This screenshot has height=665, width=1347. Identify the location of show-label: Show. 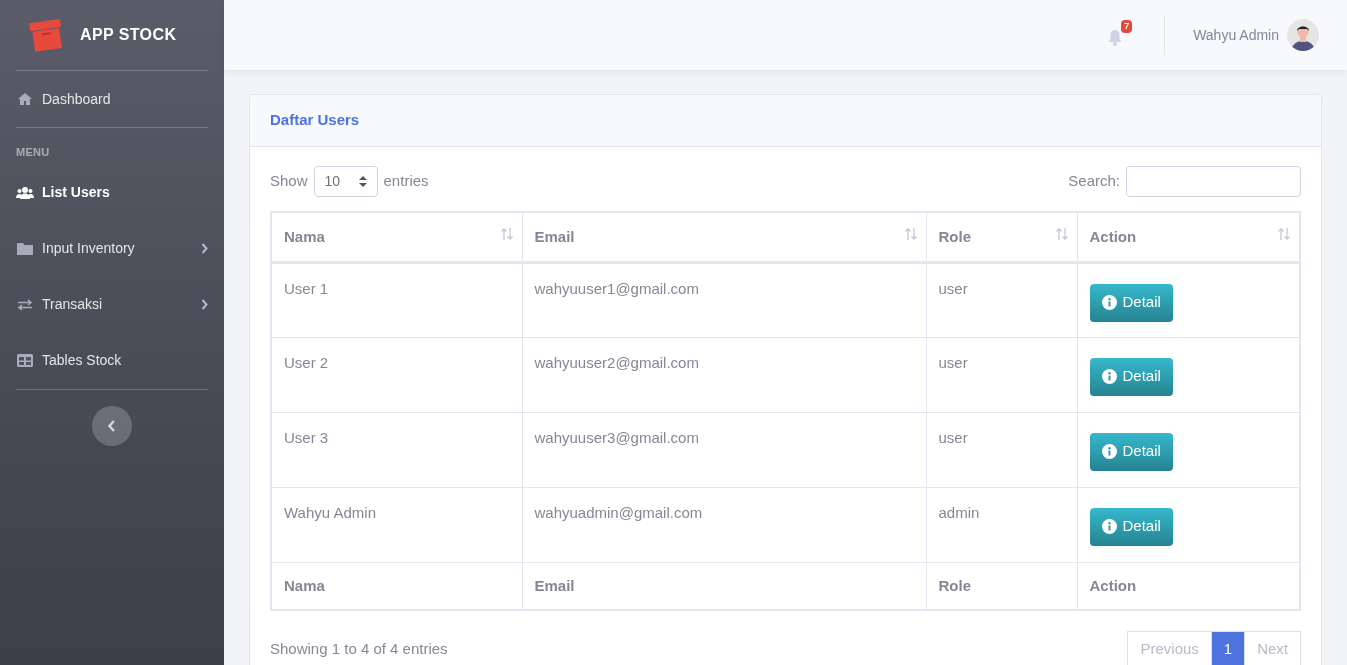
(289, 180).